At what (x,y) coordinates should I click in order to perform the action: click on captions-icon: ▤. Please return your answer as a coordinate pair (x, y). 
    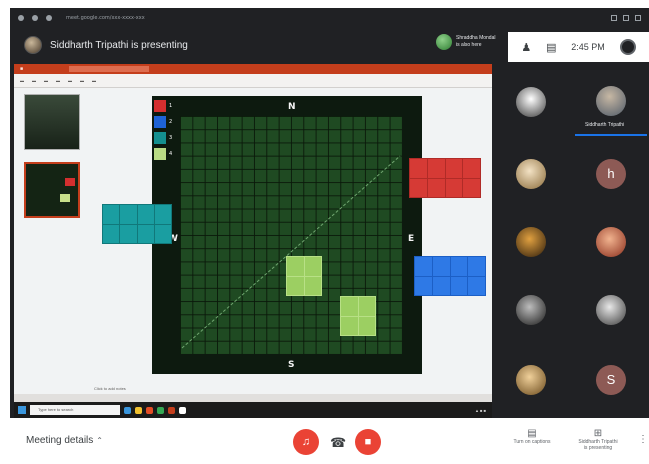
    Looking at the image, I should click on (532, 433).